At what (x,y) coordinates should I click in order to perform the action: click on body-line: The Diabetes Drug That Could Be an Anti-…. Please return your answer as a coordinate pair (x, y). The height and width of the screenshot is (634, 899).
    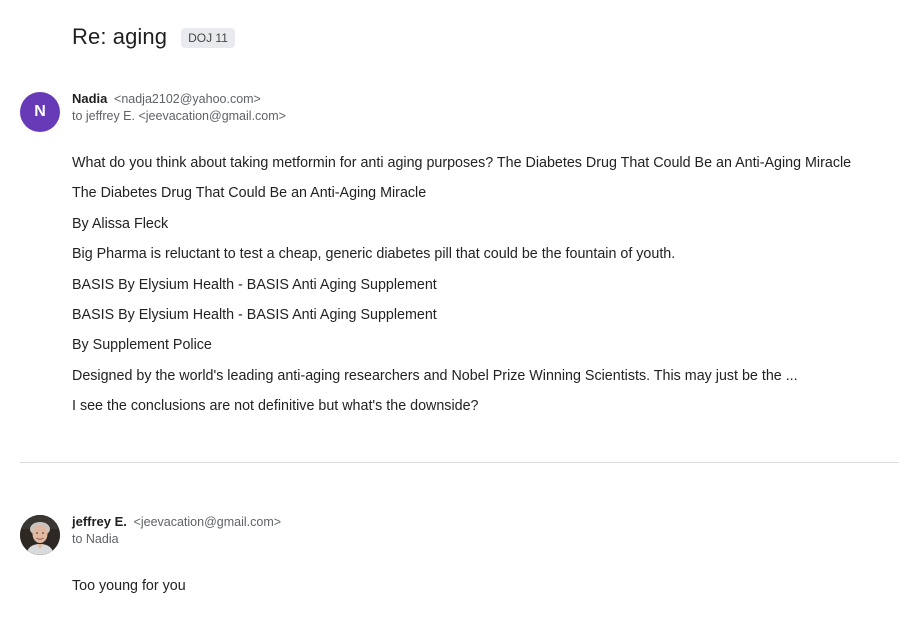
    Looking at the image, I should click on (249, 193).